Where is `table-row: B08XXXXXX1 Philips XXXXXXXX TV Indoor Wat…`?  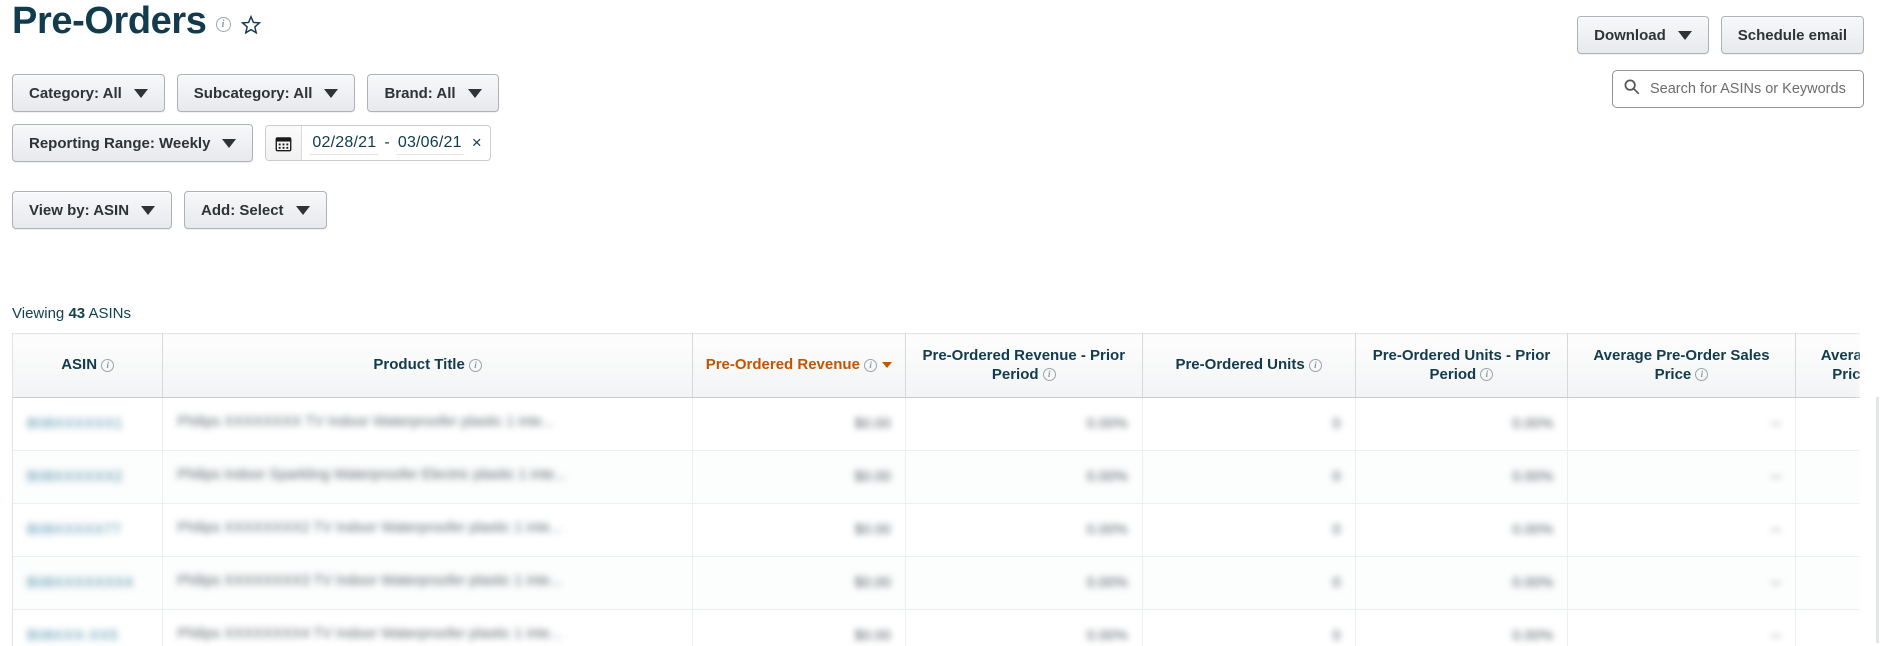 table-row: B08XXXXXX1 Philips XXXXXXXX TV Indoor Wat… is located at coordinates (936, 424).